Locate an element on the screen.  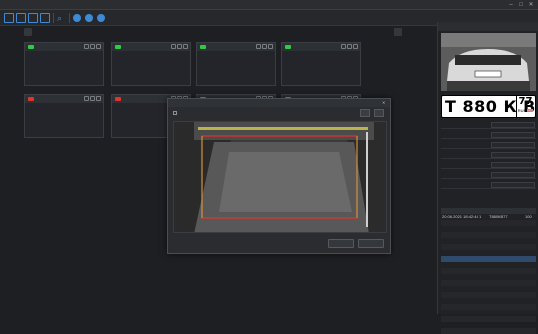
log-cell: 20.06.2021 18:42:44 is located at coordinates (460, 216).